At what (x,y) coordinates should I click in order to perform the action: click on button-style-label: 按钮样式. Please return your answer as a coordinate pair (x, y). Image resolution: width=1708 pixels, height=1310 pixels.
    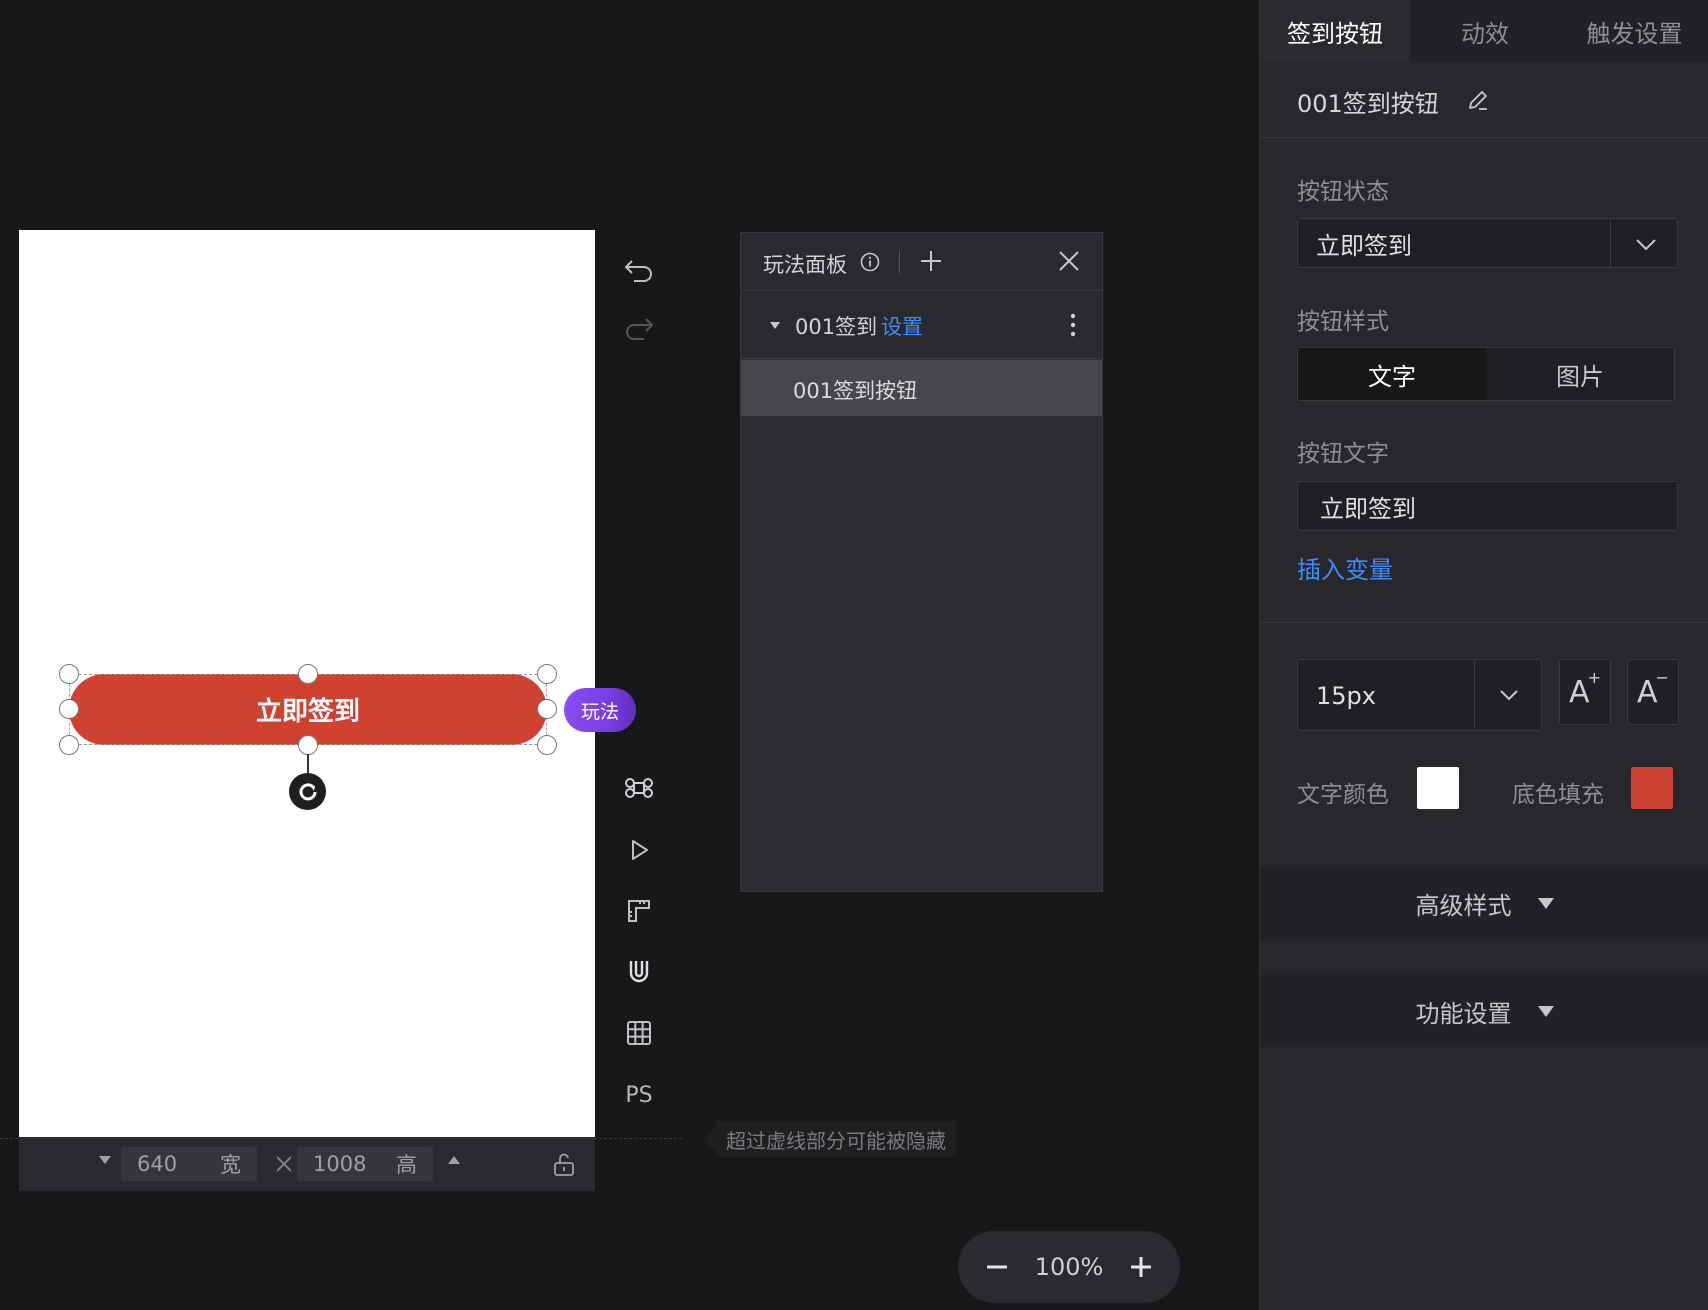
    Looking at the image, I should click on (1343, 322).